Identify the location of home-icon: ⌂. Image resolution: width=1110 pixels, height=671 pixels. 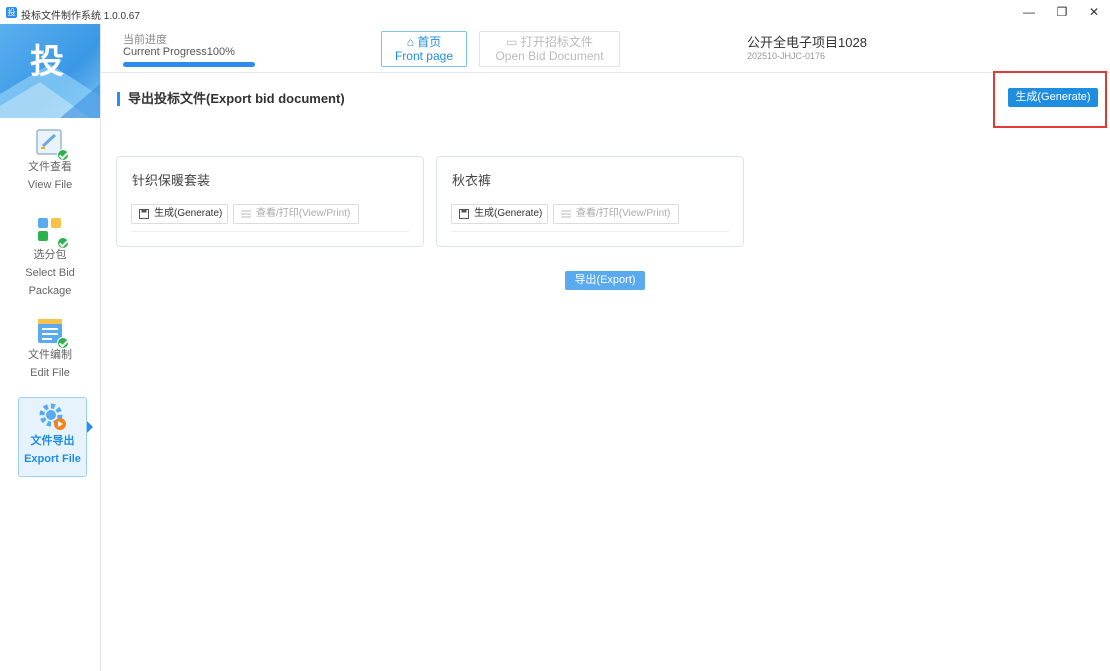
(410, 42).